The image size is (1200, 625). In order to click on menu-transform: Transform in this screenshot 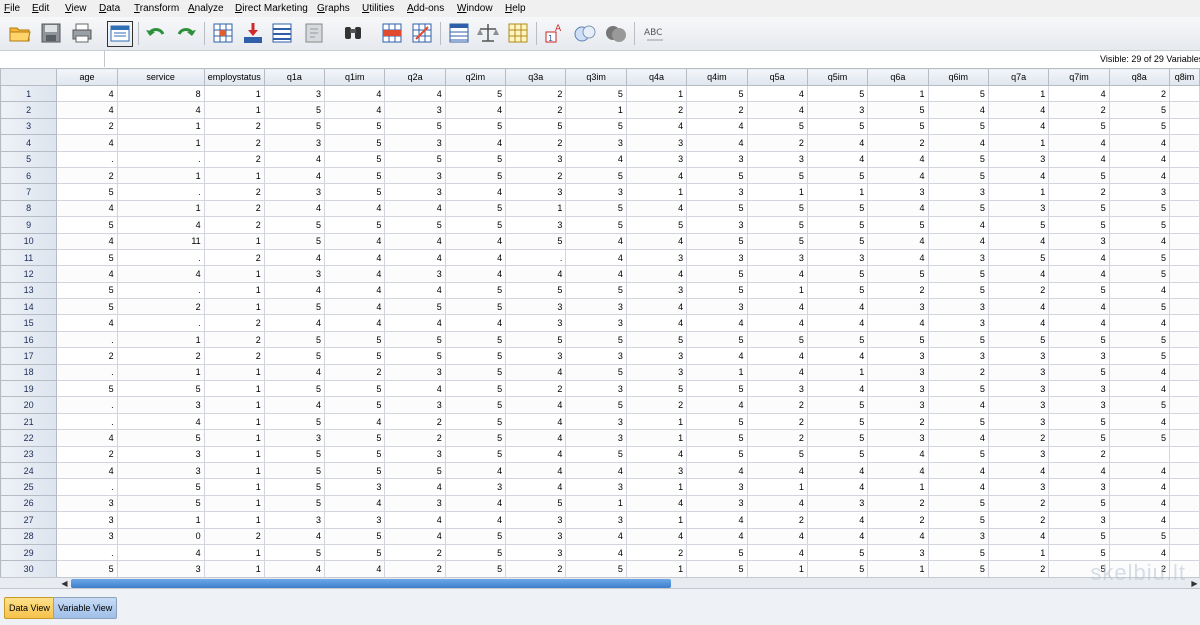, I will do `click(156, 8)`.